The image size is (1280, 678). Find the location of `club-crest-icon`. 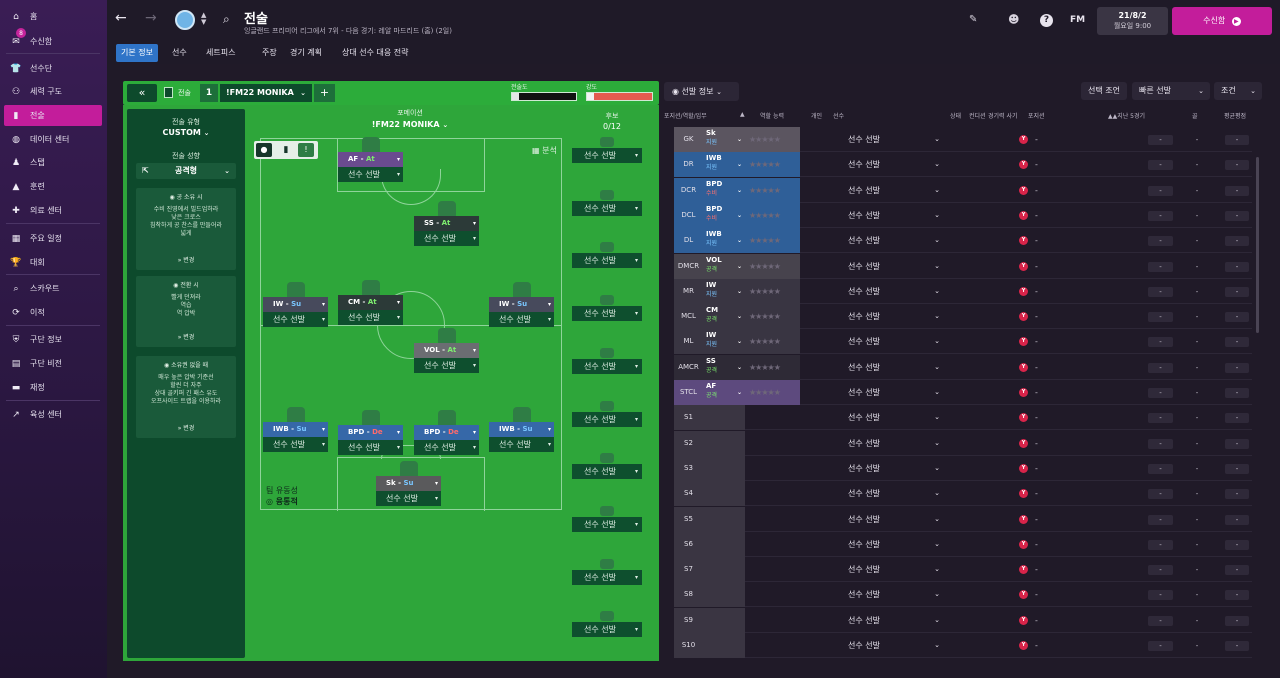

club-crest-icon is located at coordinates (185, 20).